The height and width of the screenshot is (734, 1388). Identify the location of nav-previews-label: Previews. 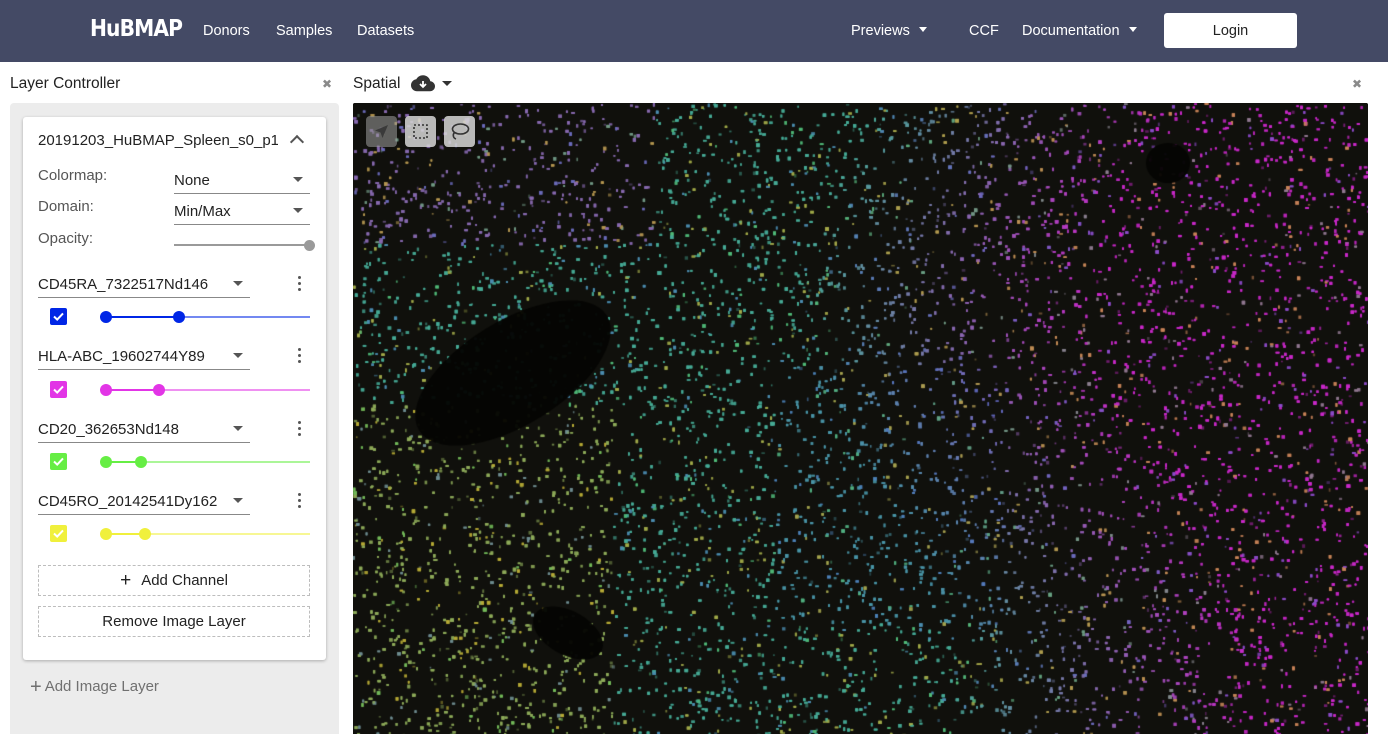
(880, 31).